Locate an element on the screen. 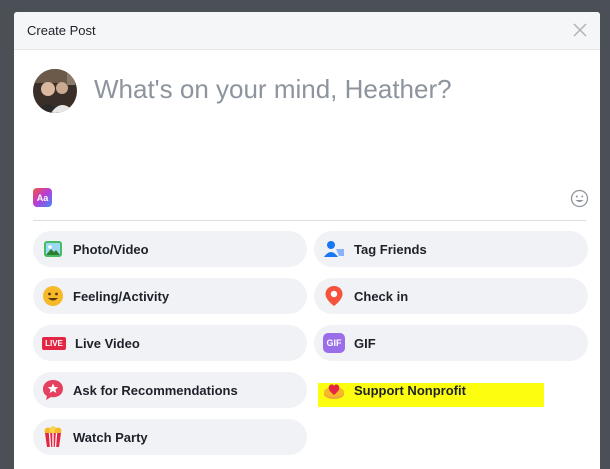 The image size is (610, 469). photo-video-button: Photo/Video is located at coordinates (170, 249).